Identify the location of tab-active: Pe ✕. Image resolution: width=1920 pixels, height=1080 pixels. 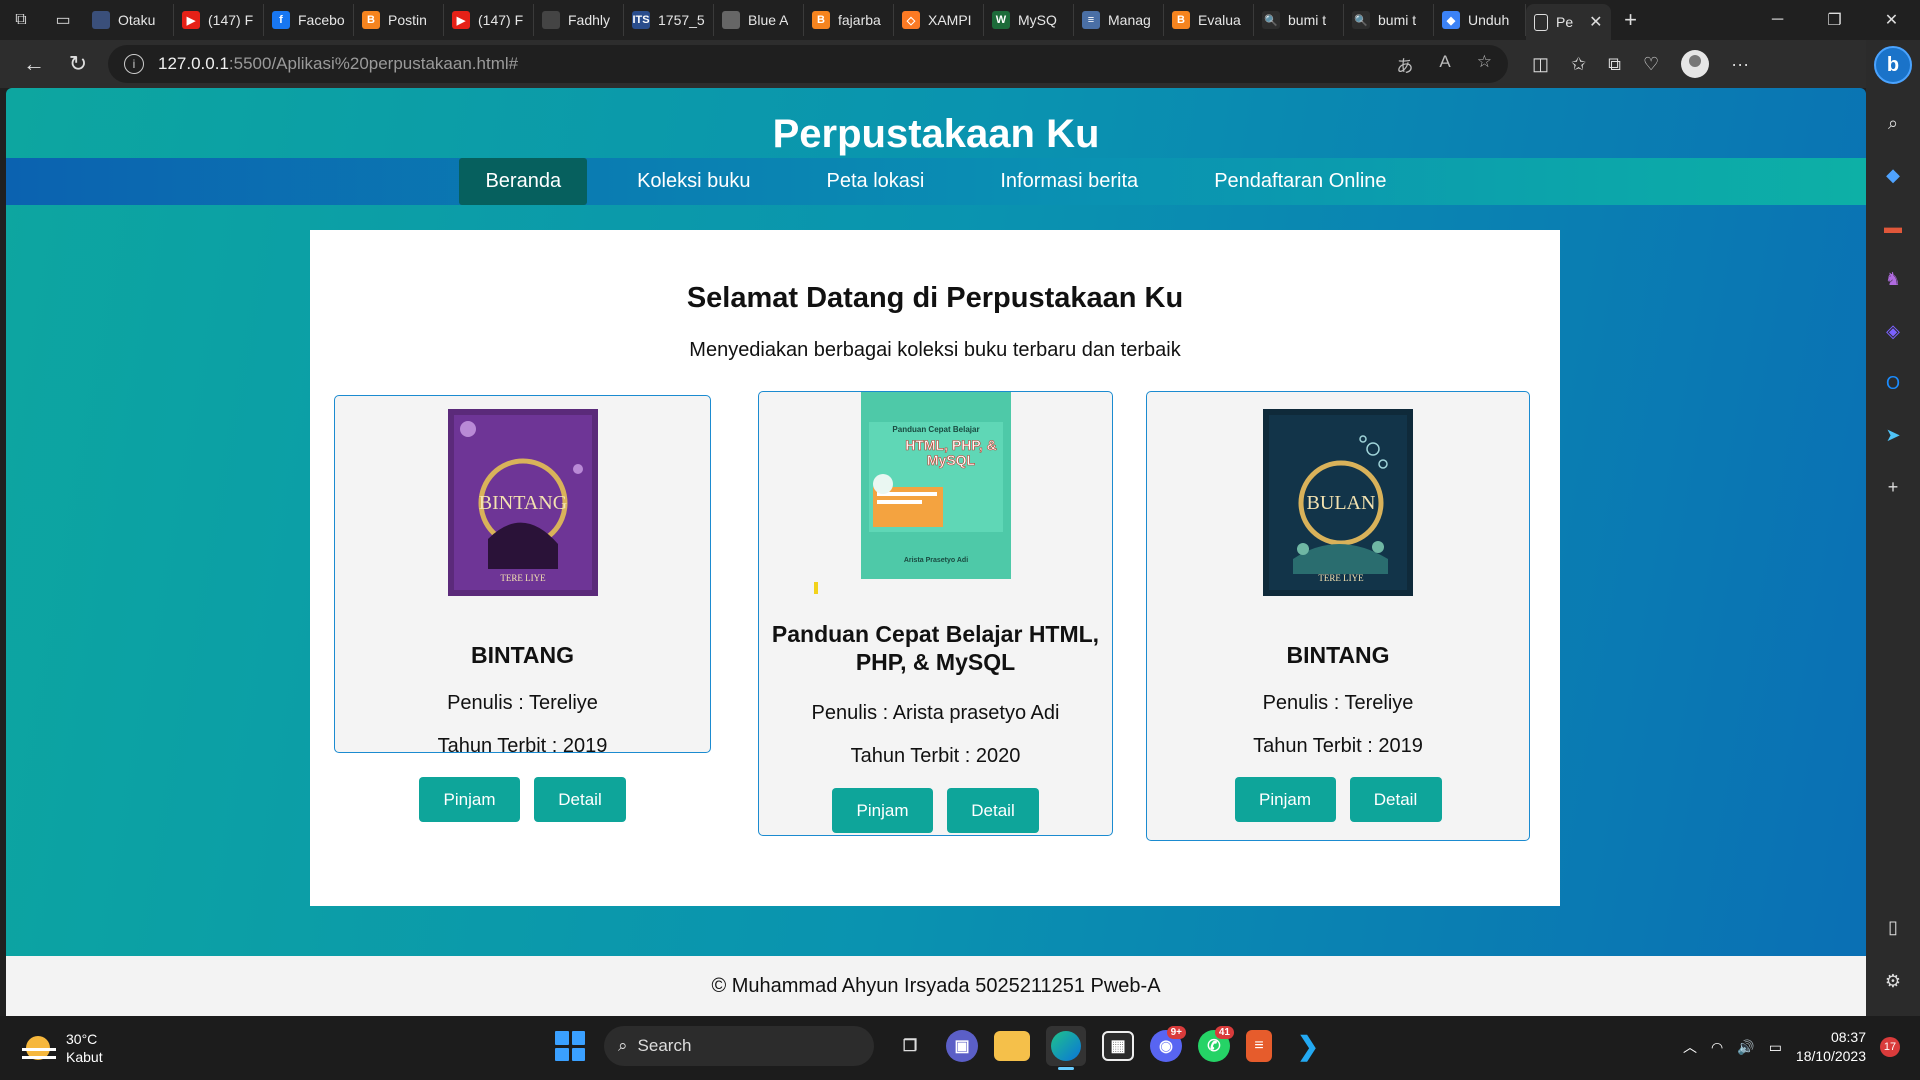
(1568, 22).